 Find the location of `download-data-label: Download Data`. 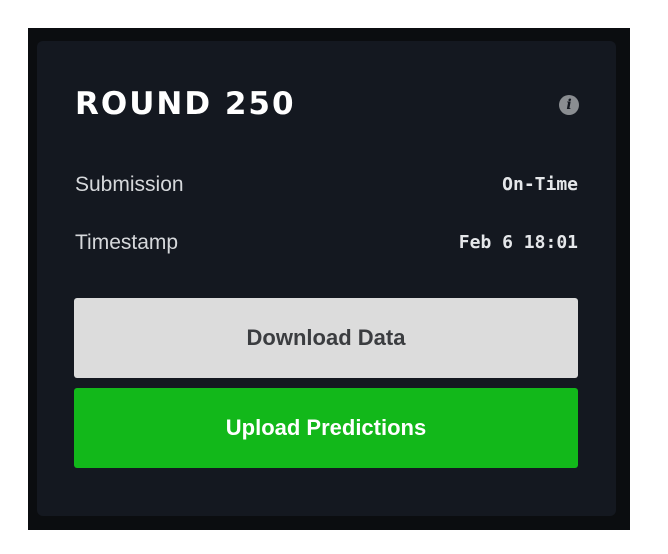

download-data-label: Download Data is located at coordinates (326, 337).